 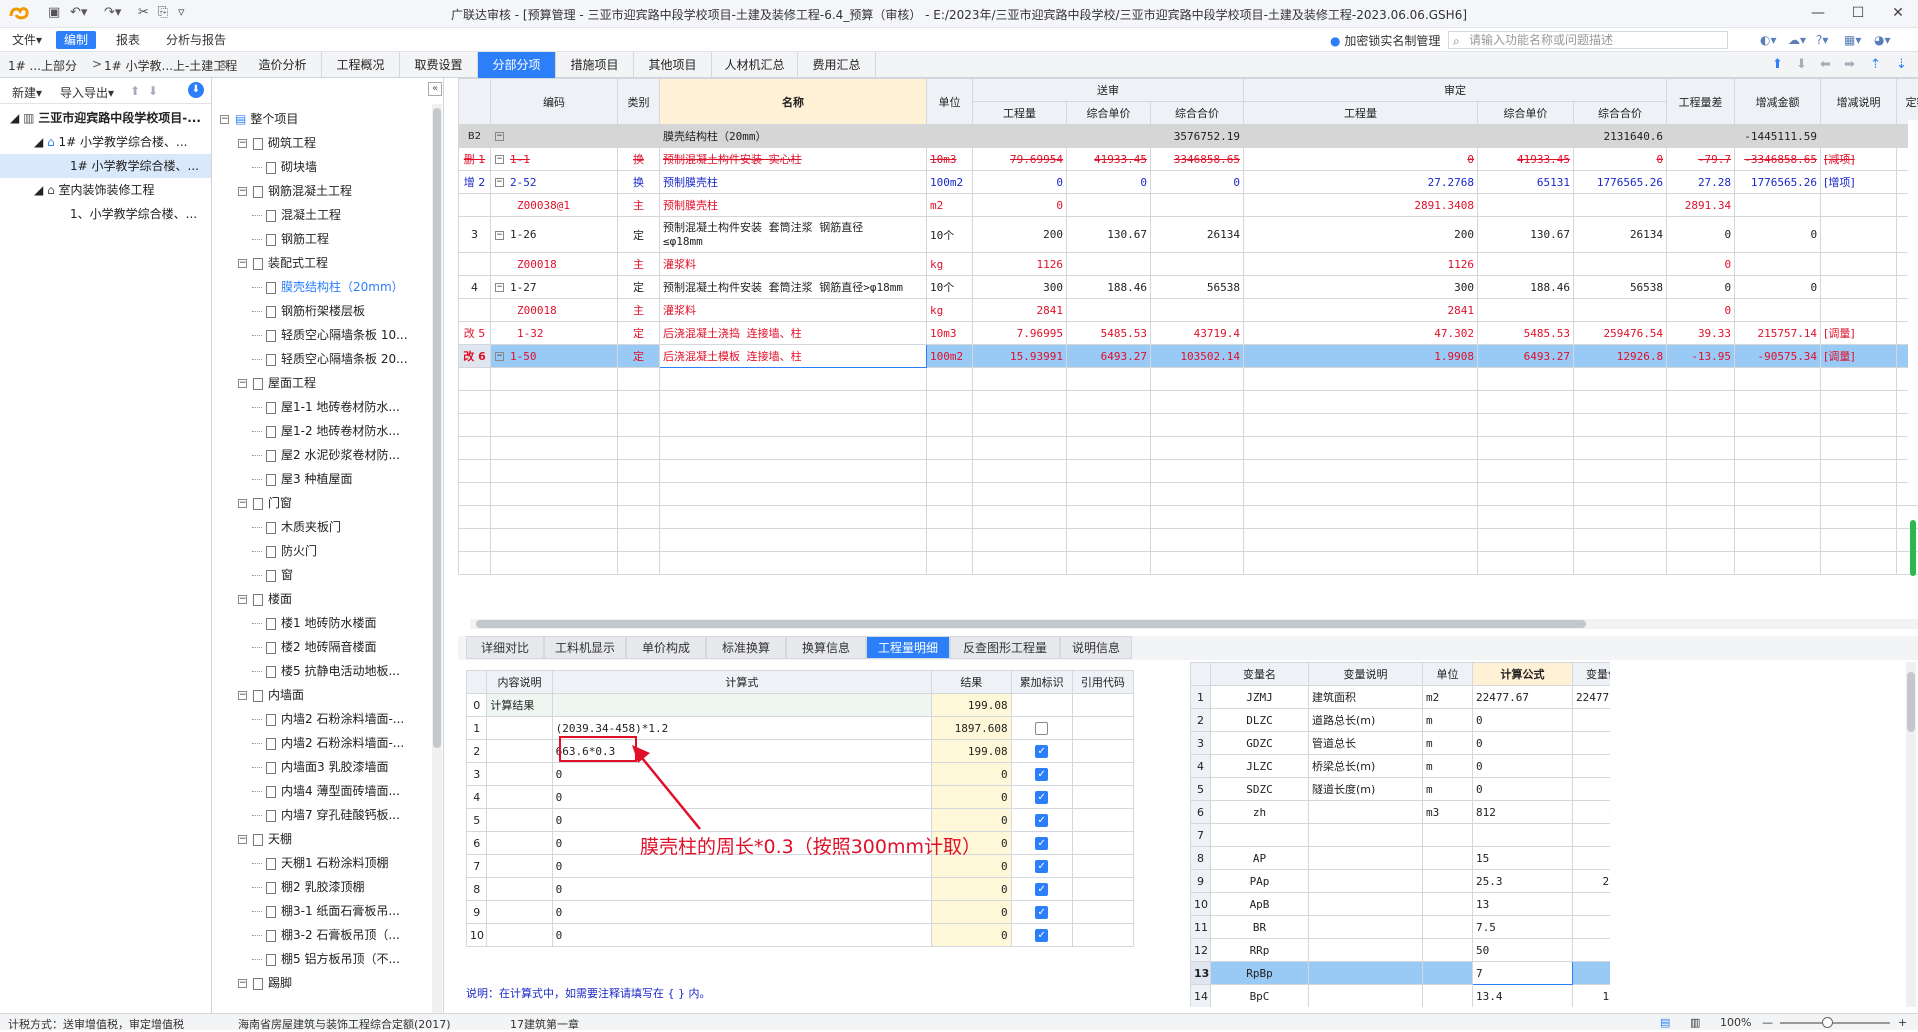 What do you see at coordinates (800, 889) in the screenshot?
I see `calc-row: 800✓` at bounding box center [800, 889].